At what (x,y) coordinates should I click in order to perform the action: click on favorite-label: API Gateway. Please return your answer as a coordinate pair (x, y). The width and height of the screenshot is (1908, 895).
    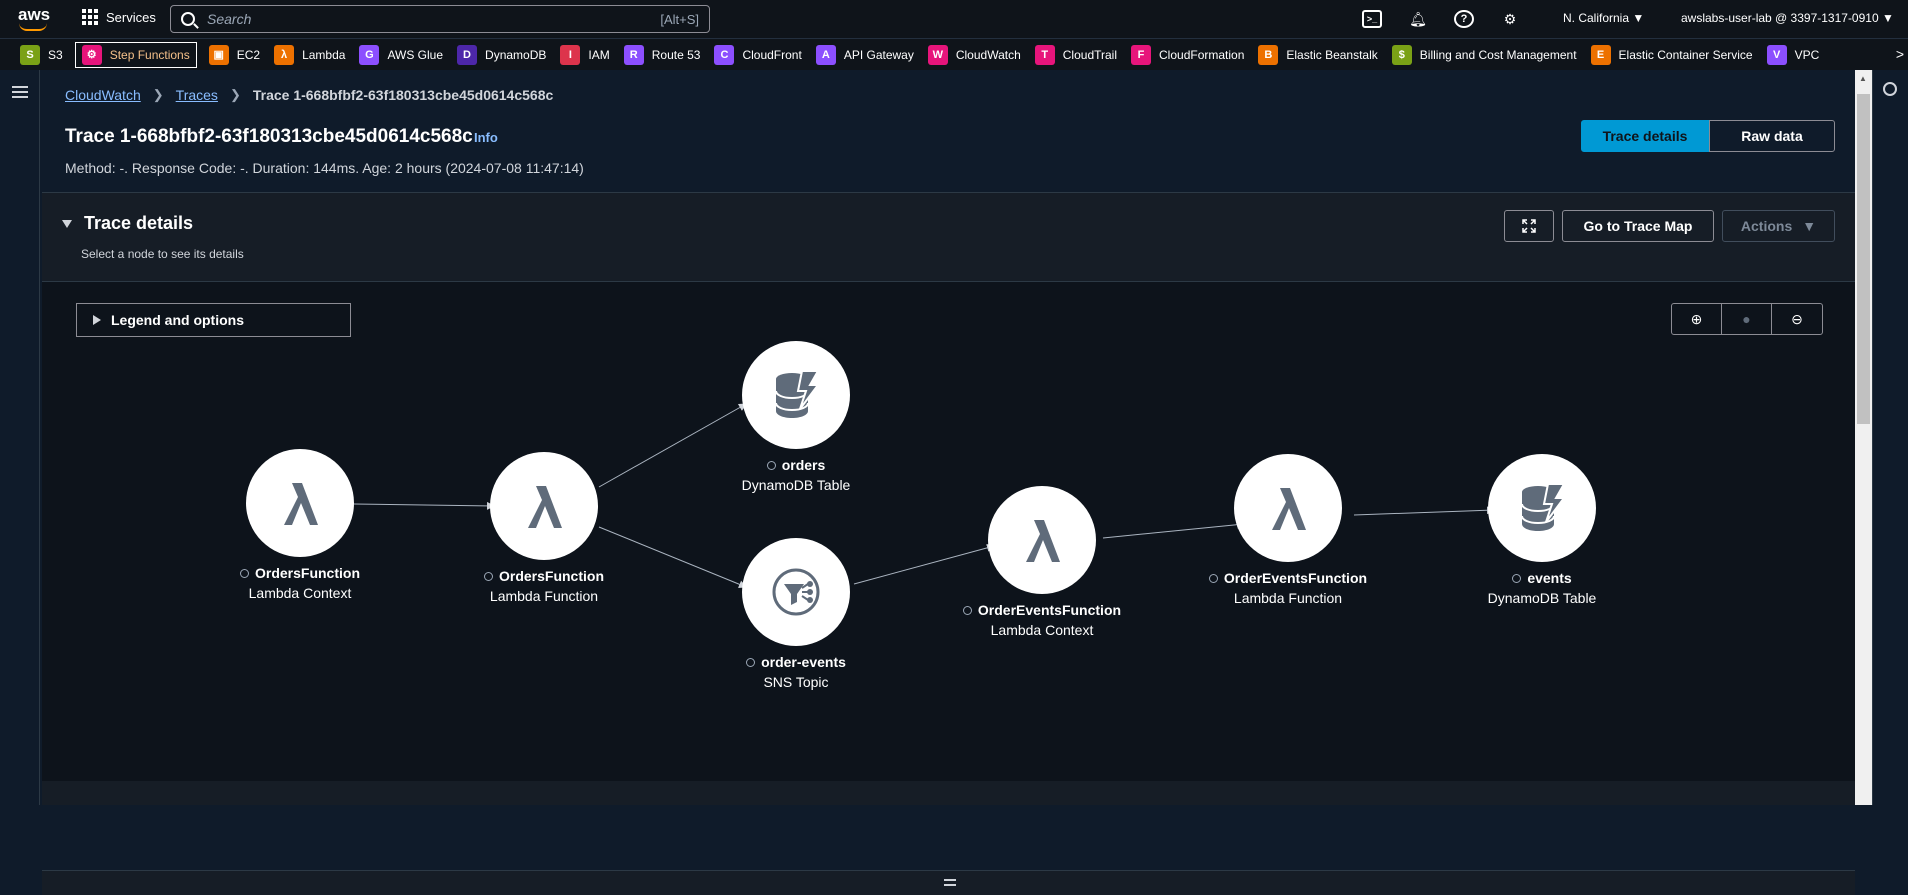
    Looking at the image, I should click on (878, 54).